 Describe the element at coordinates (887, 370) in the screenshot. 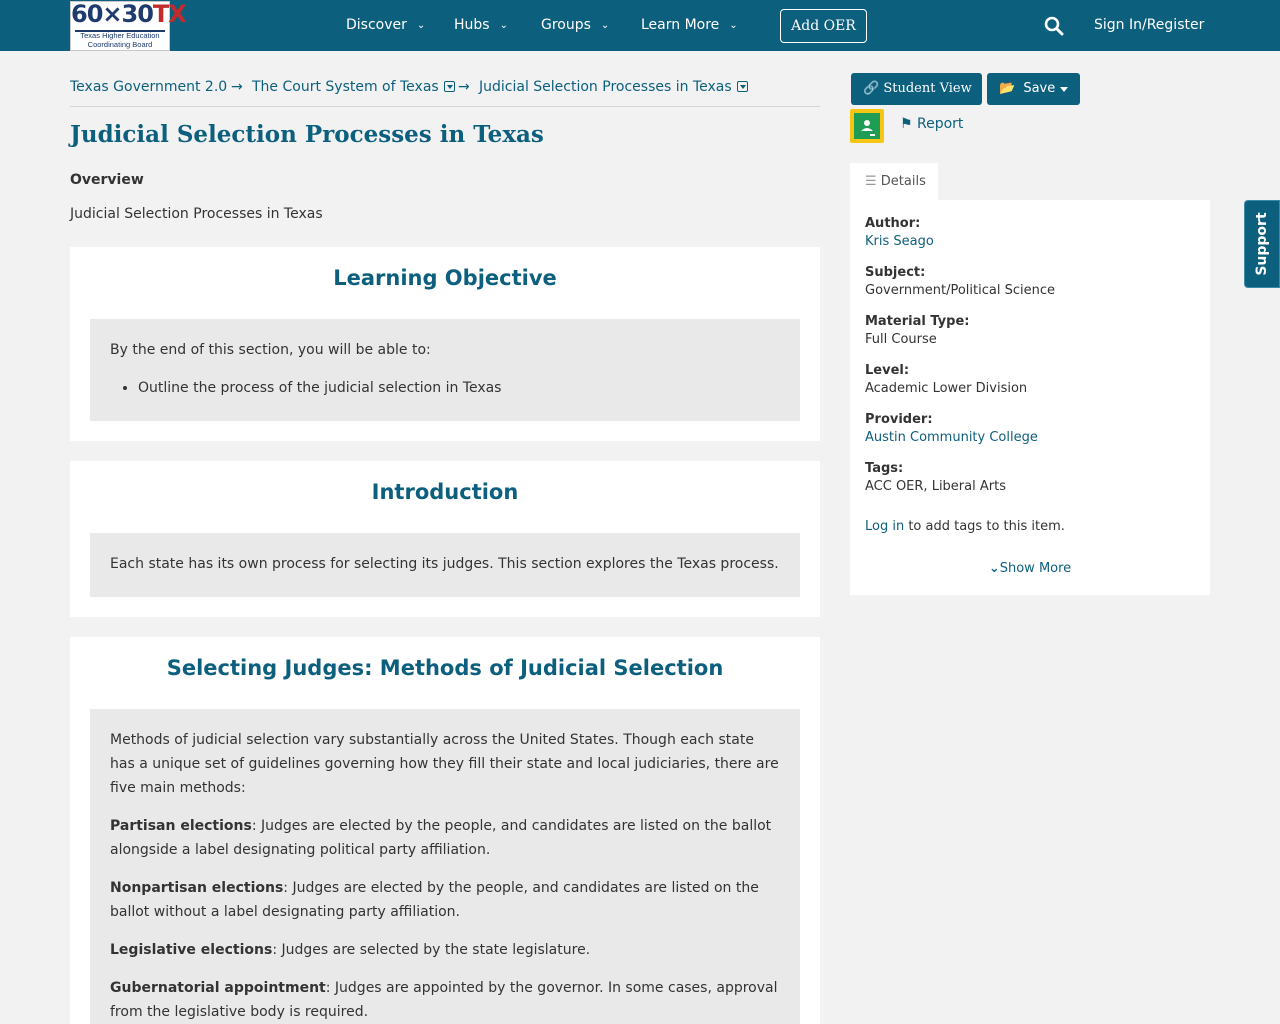

I see `level-label: Level:` at that location.